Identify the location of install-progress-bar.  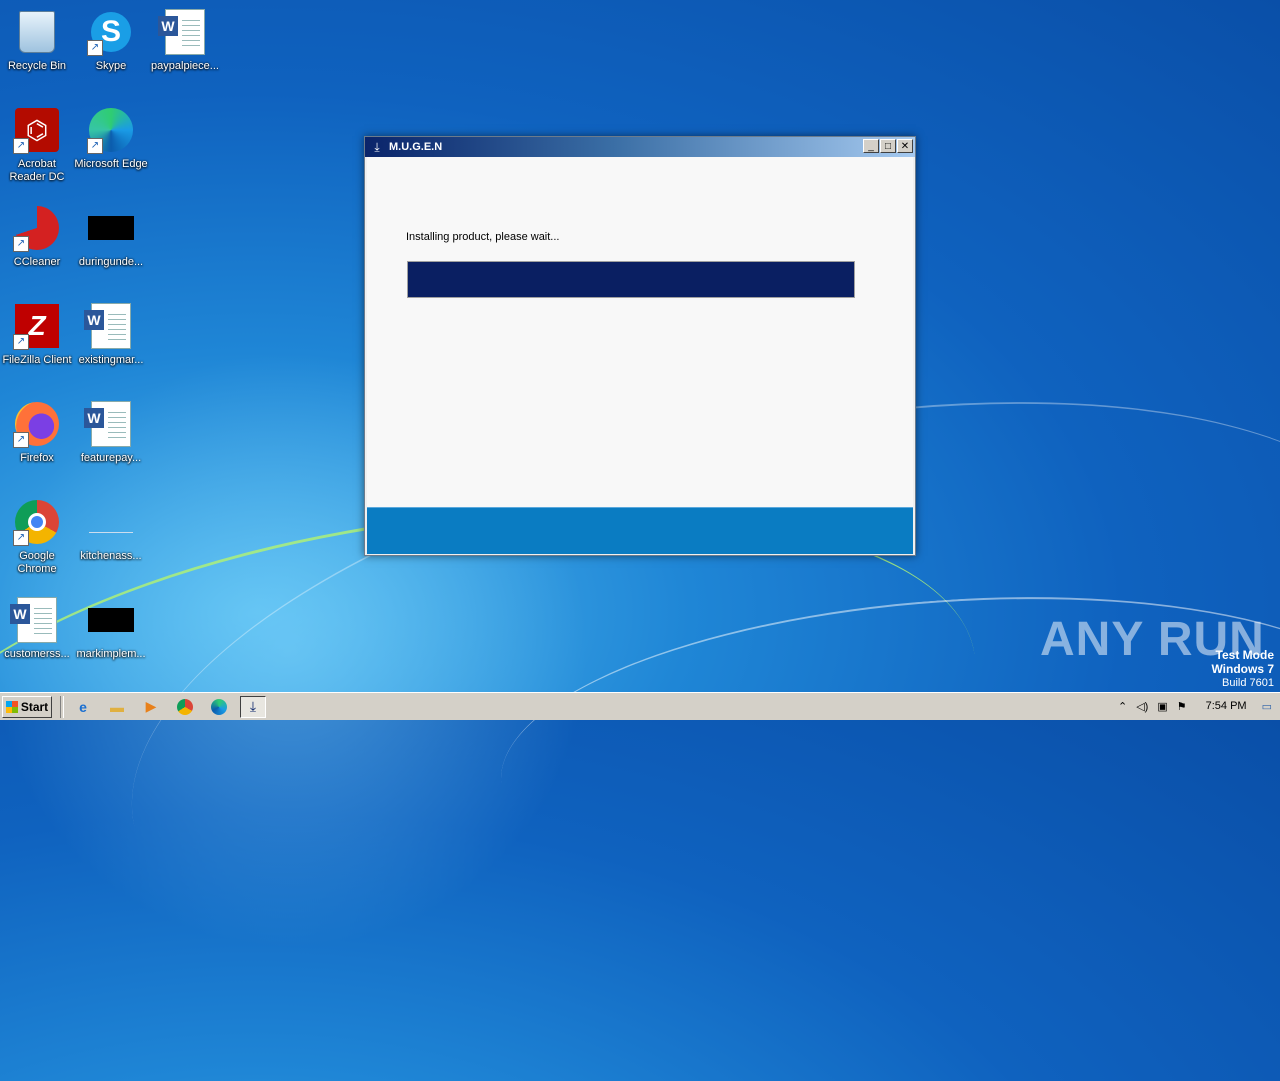
(631, 279).